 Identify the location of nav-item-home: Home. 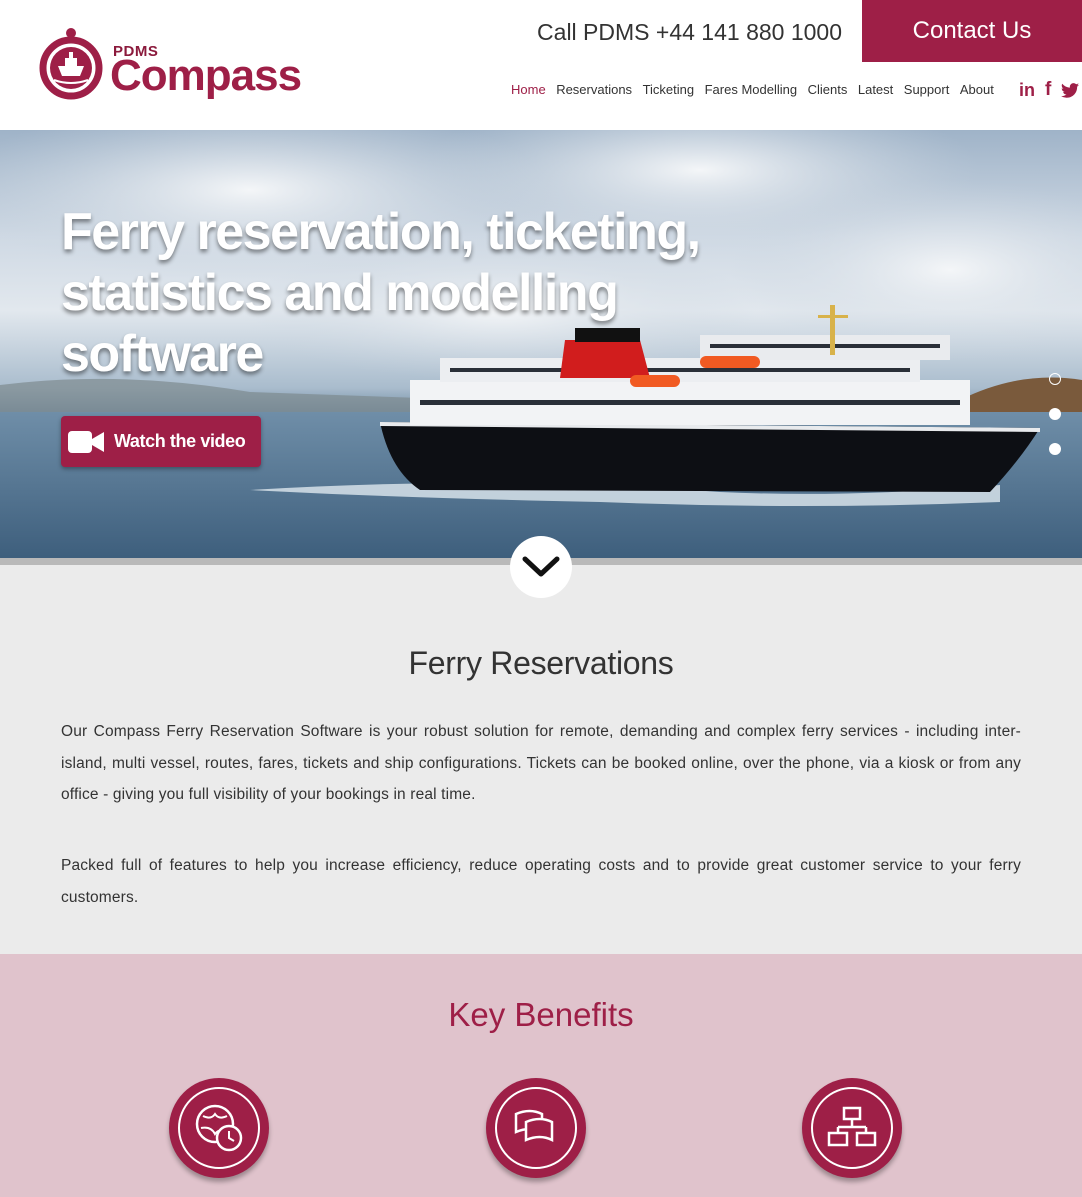
(528, 89).